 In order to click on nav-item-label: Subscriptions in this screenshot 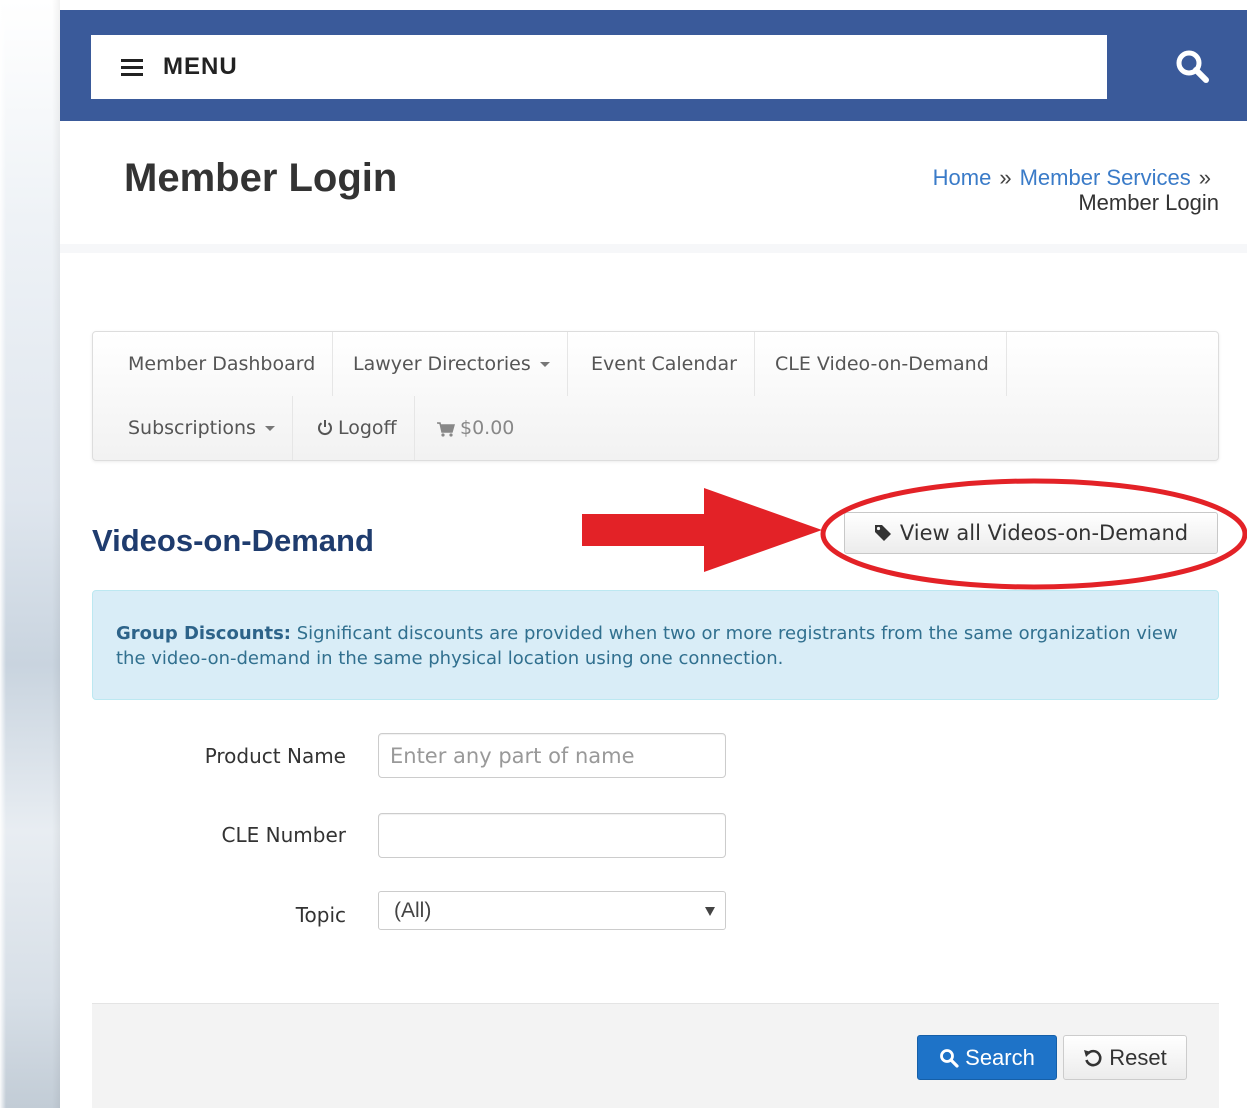, I will do `click(192, 428)`.